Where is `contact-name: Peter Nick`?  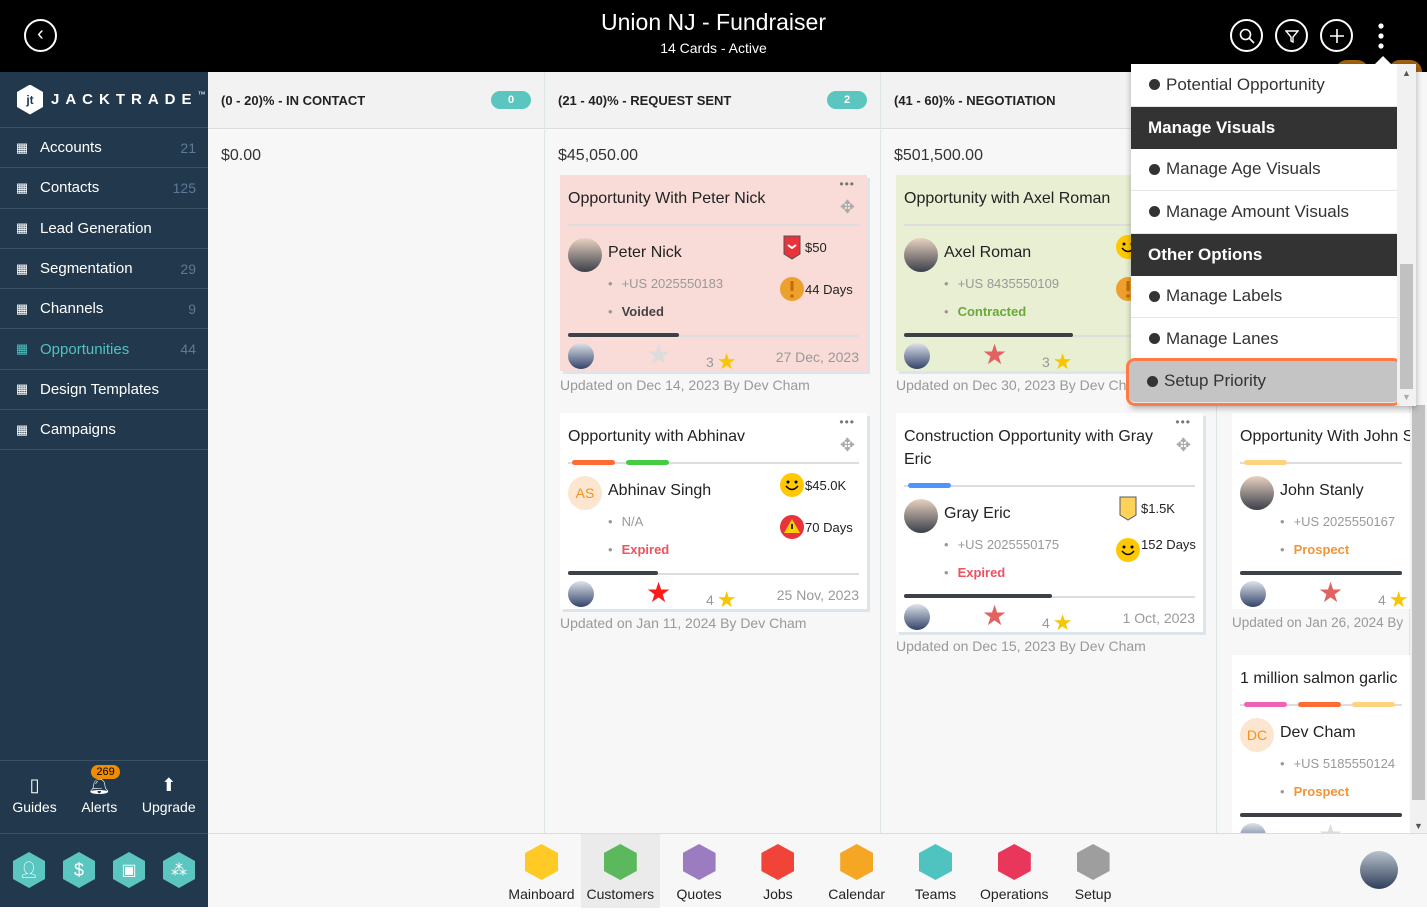 contact-name: Peter Nick is located at coordinates (645, 253).